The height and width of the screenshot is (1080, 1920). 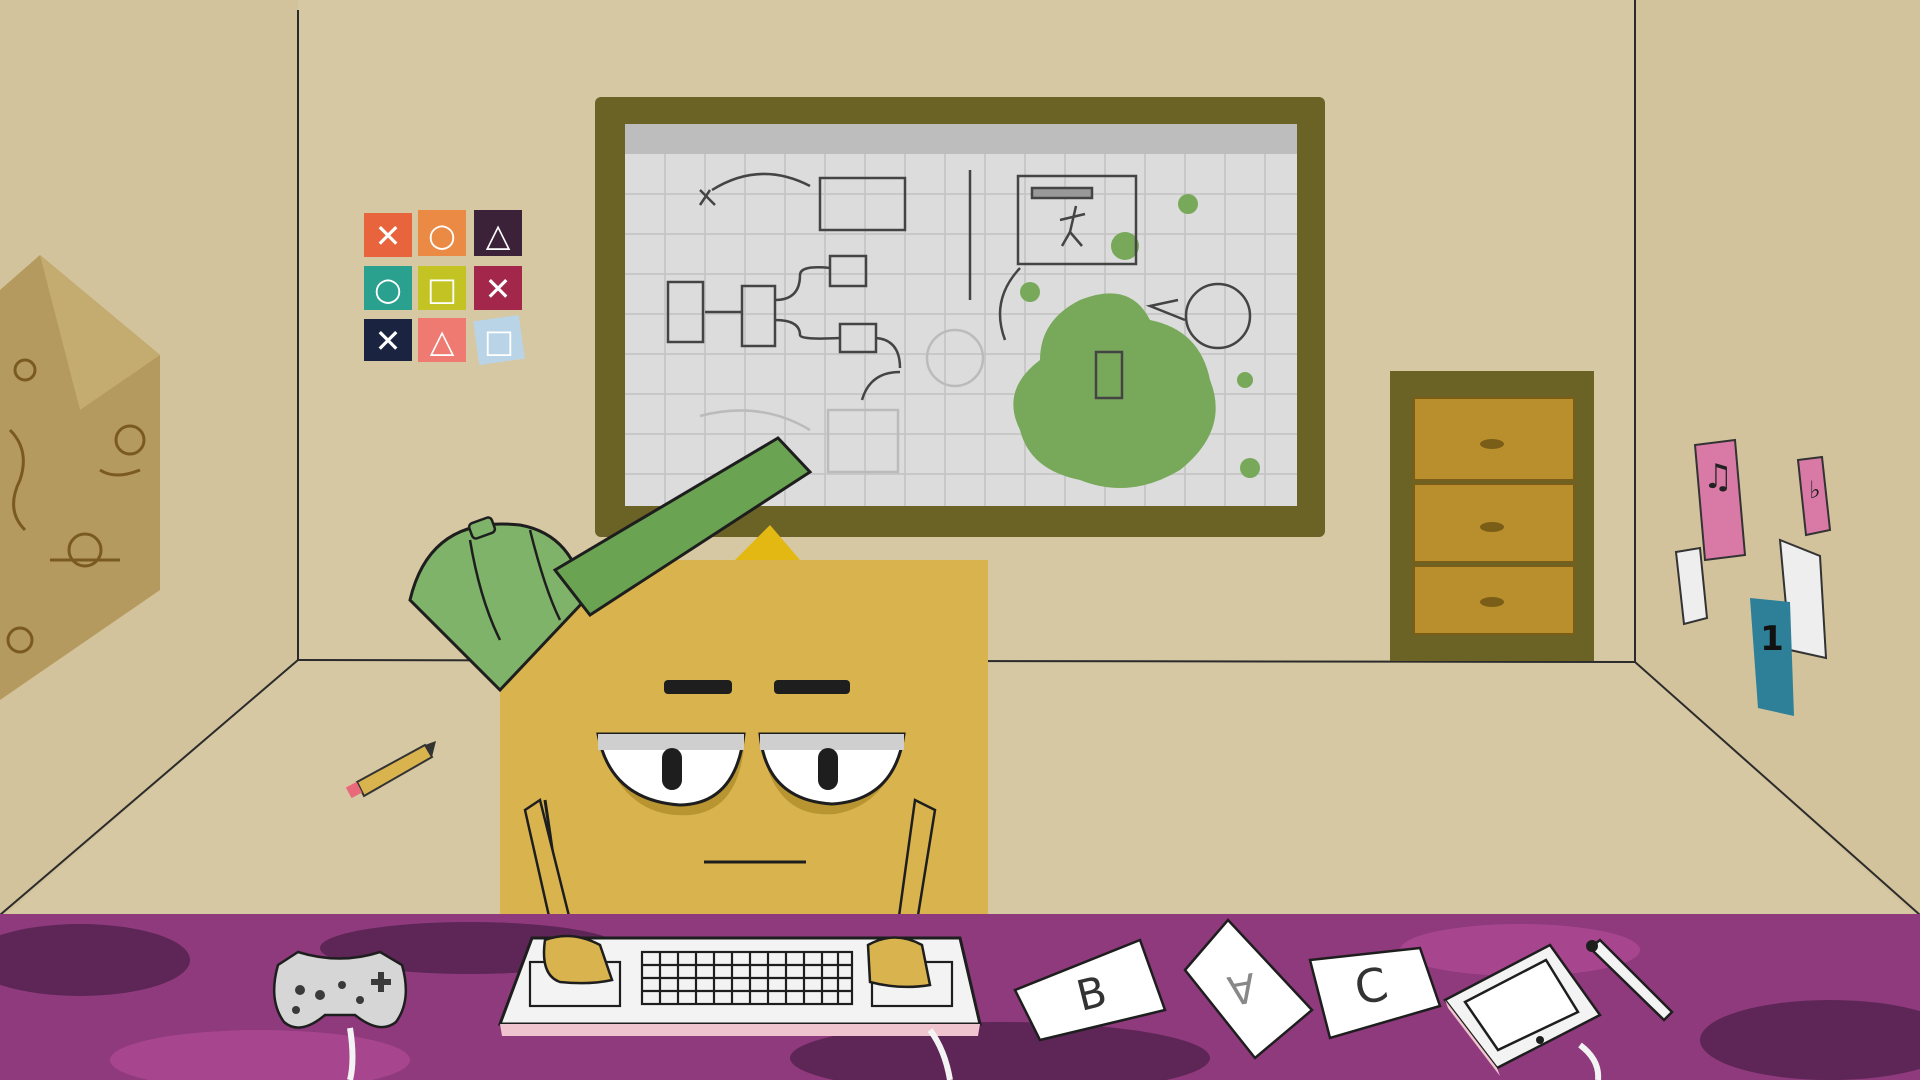 What do you see at coordinates (672, 769) in the screenshot?
I see `left-pupil` at bounding box center [672, 769].